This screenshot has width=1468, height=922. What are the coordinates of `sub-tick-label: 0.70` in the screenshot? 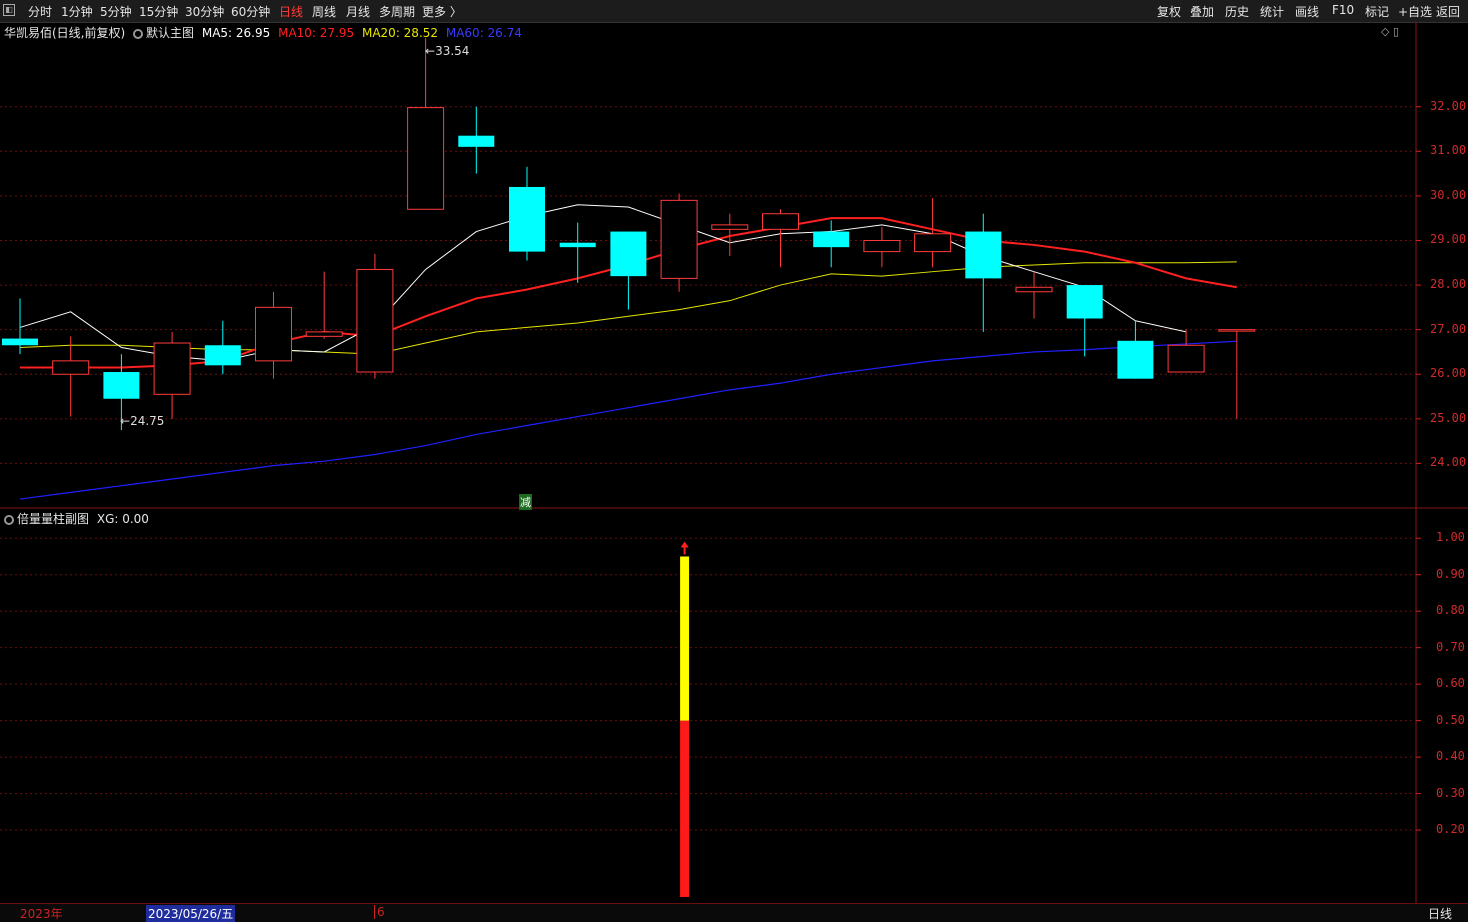 It's located at (1450, 646).